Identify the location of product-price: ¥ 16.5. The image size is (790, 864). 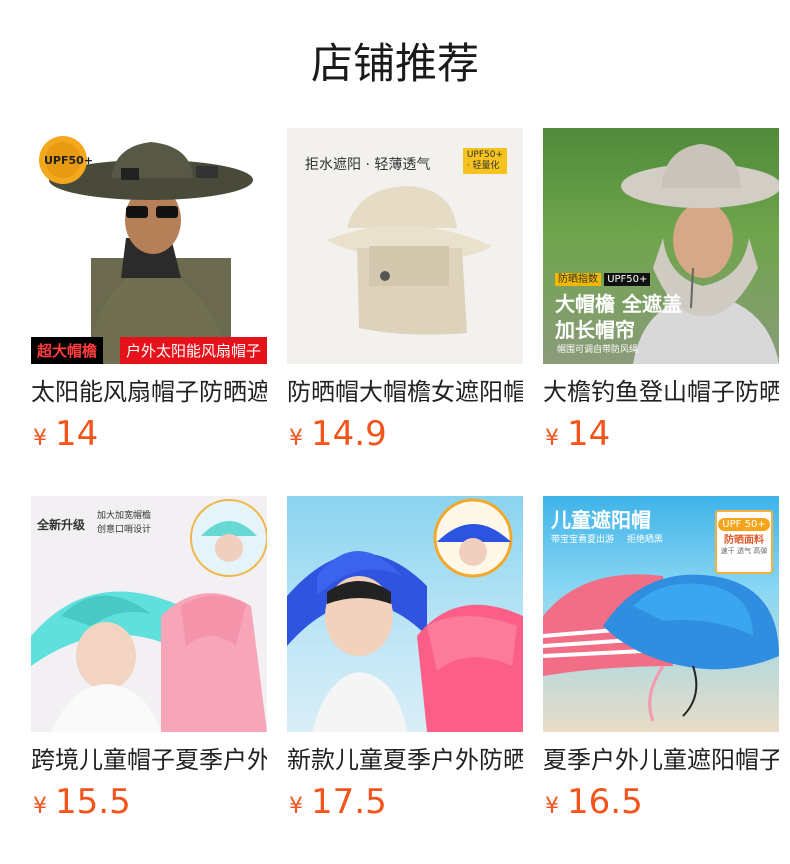
(661, 802).